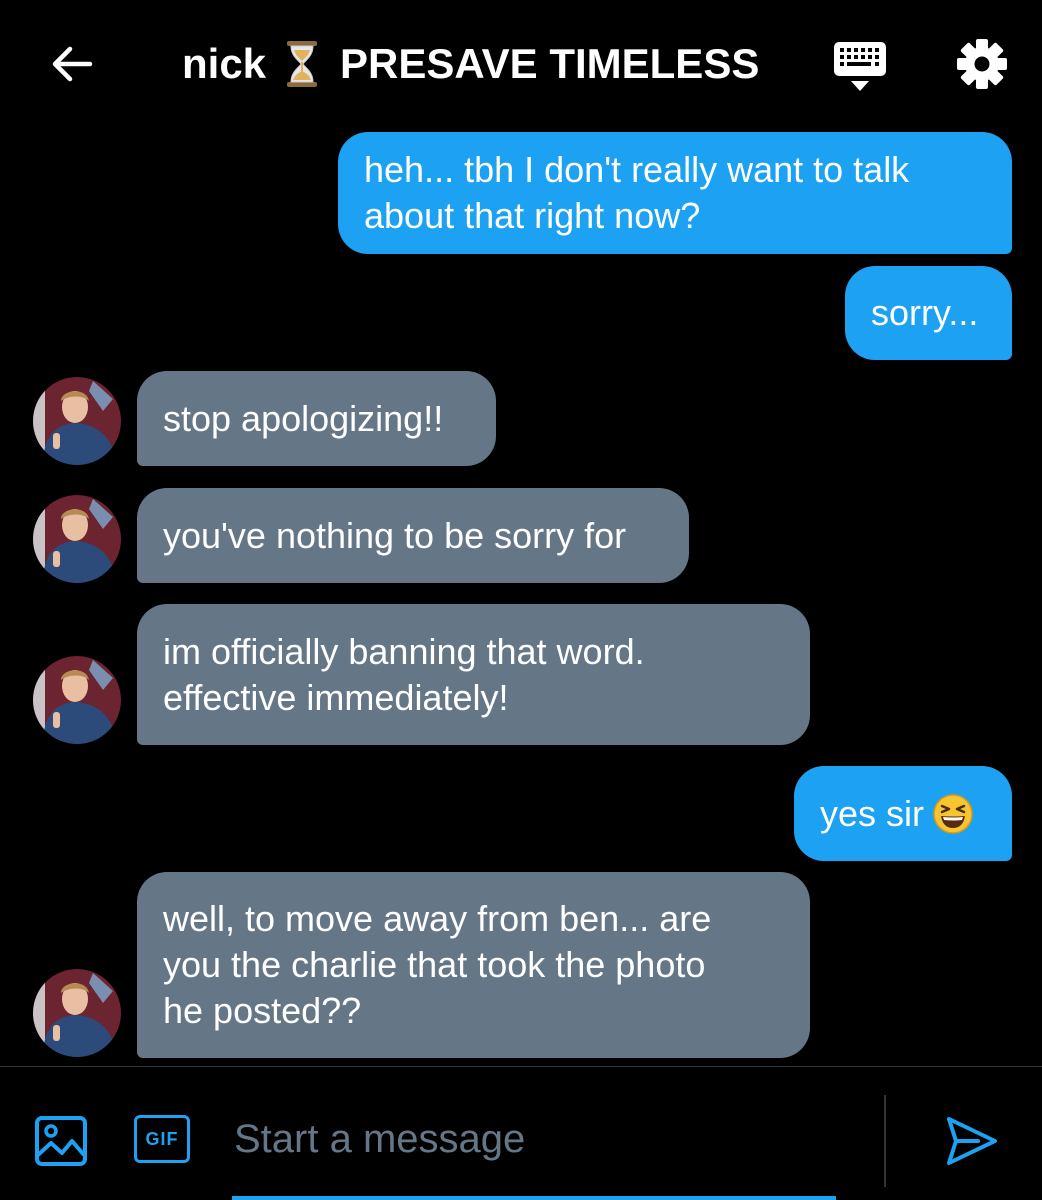 The height and width of the screenshot is (1200, 1042). I want to click on conversation-title: nick PRESAVE TIMELESS, so click(470, 64).